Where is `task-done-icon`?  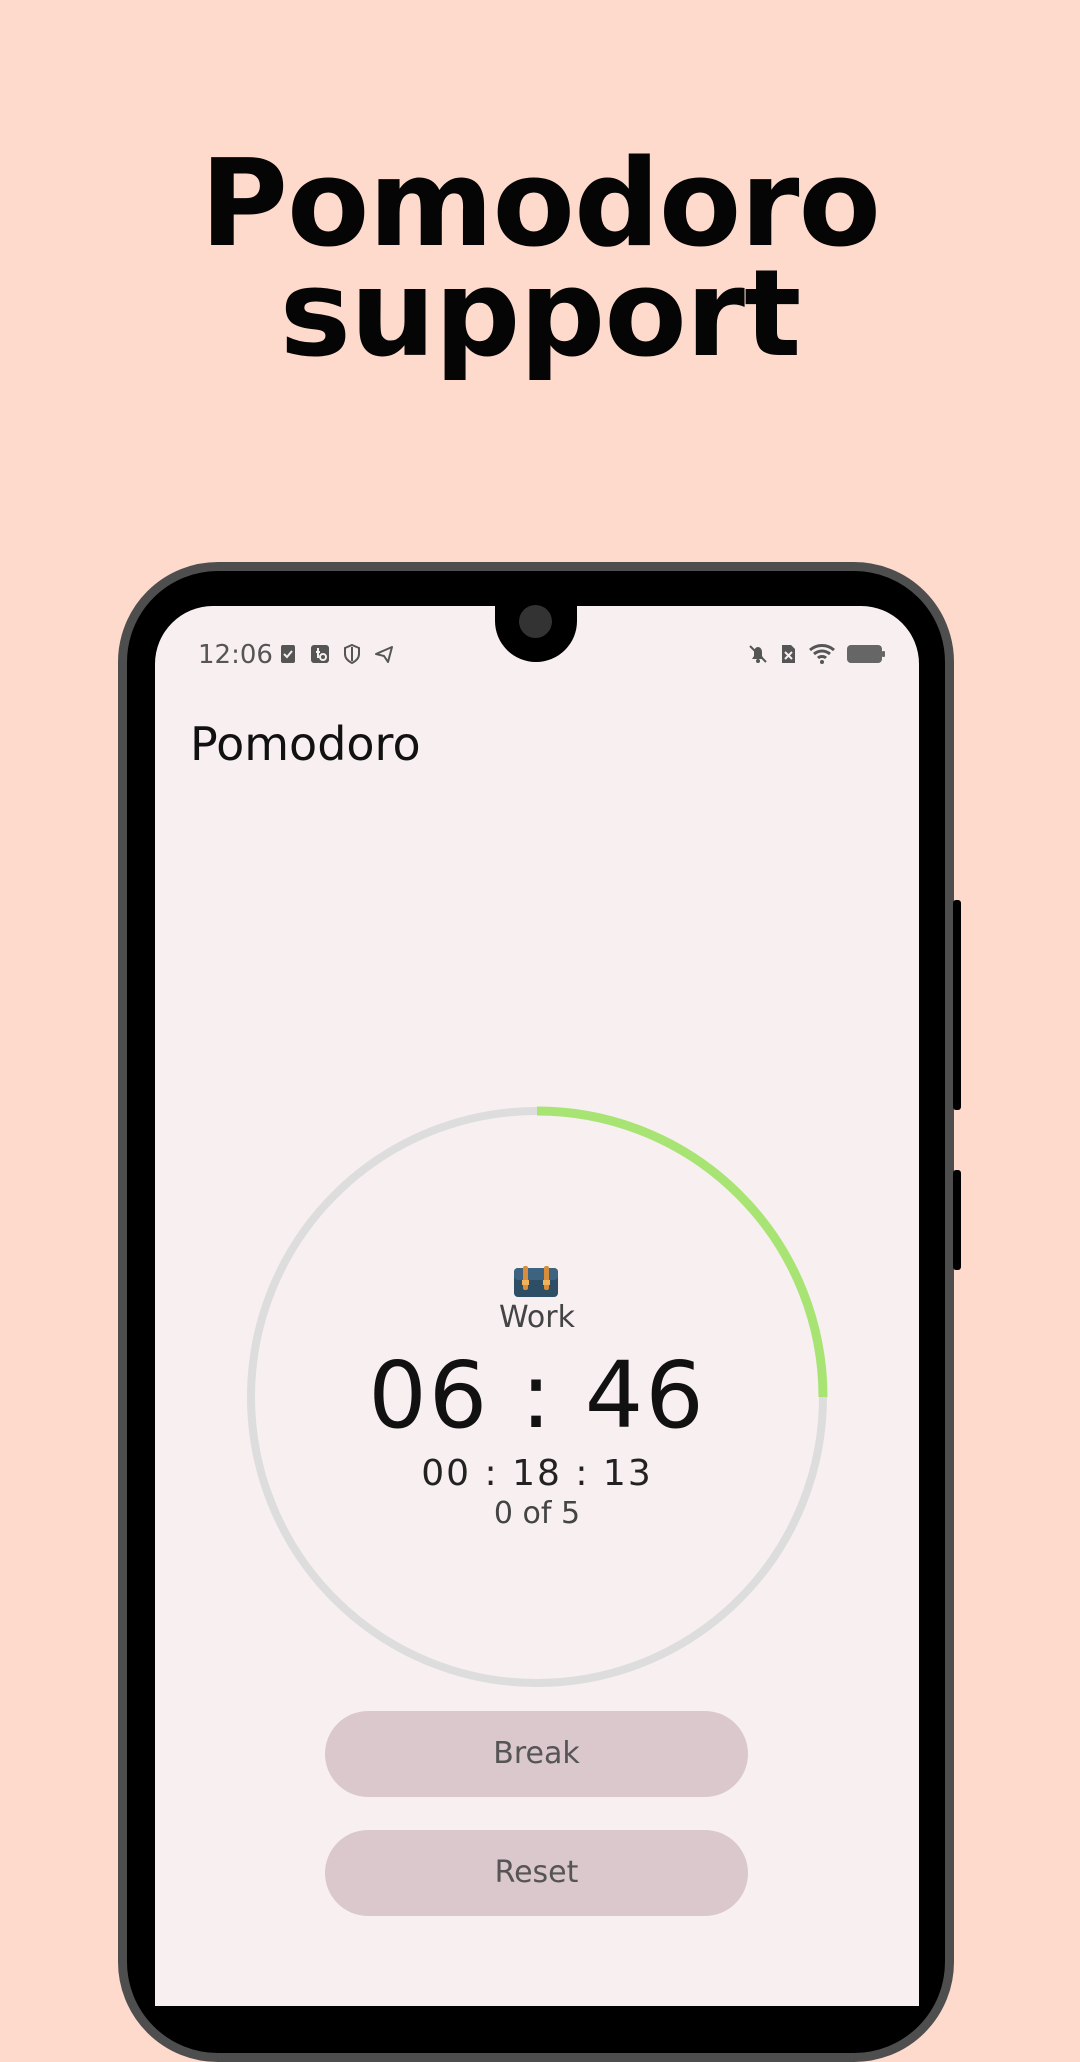 task-done-icon is located at coordinates (288, 654).